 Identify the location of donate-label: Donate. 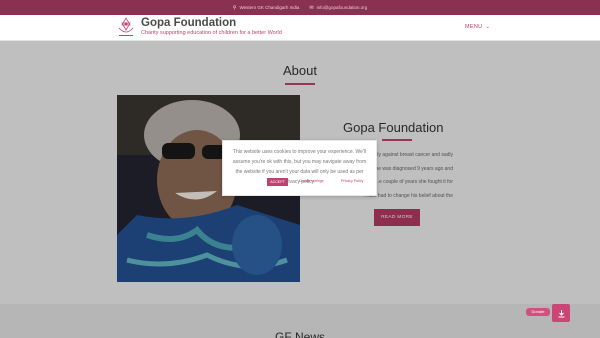
(538, 312).